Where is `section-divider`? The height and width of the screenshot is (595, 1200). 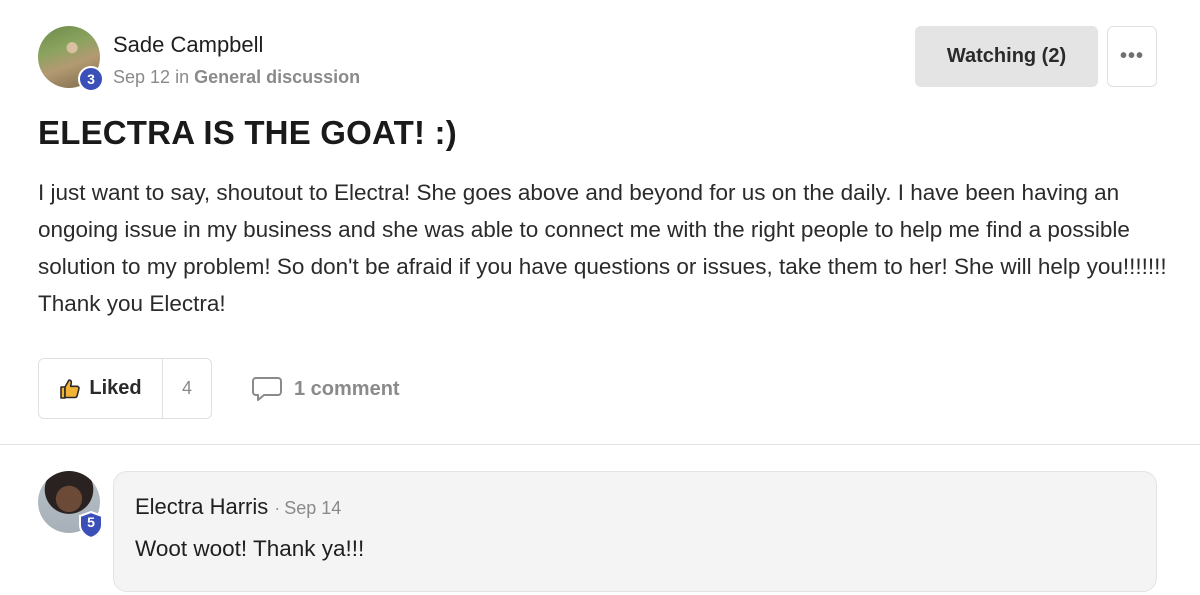
section-divider is located at coordinates (600, 444).